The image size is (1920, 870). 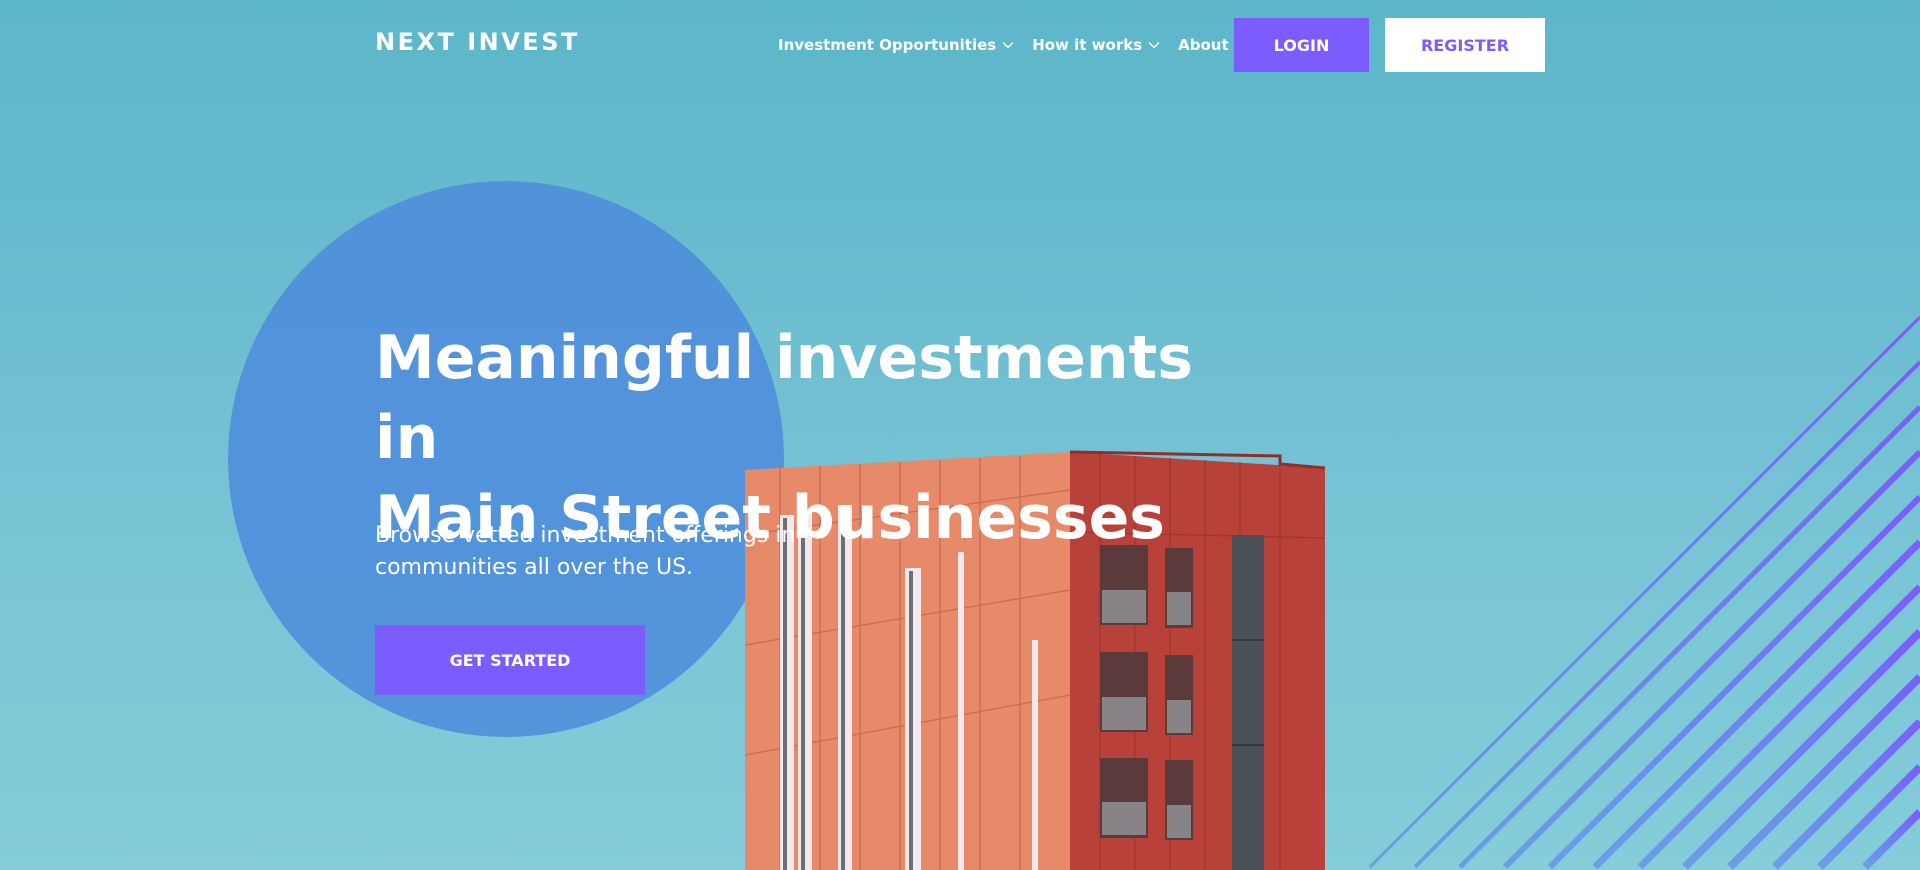 What do you see at coordinates (1087, 45) in the screenshot?
I see `nav-label: How it works` at bounding box center [1087, 45].